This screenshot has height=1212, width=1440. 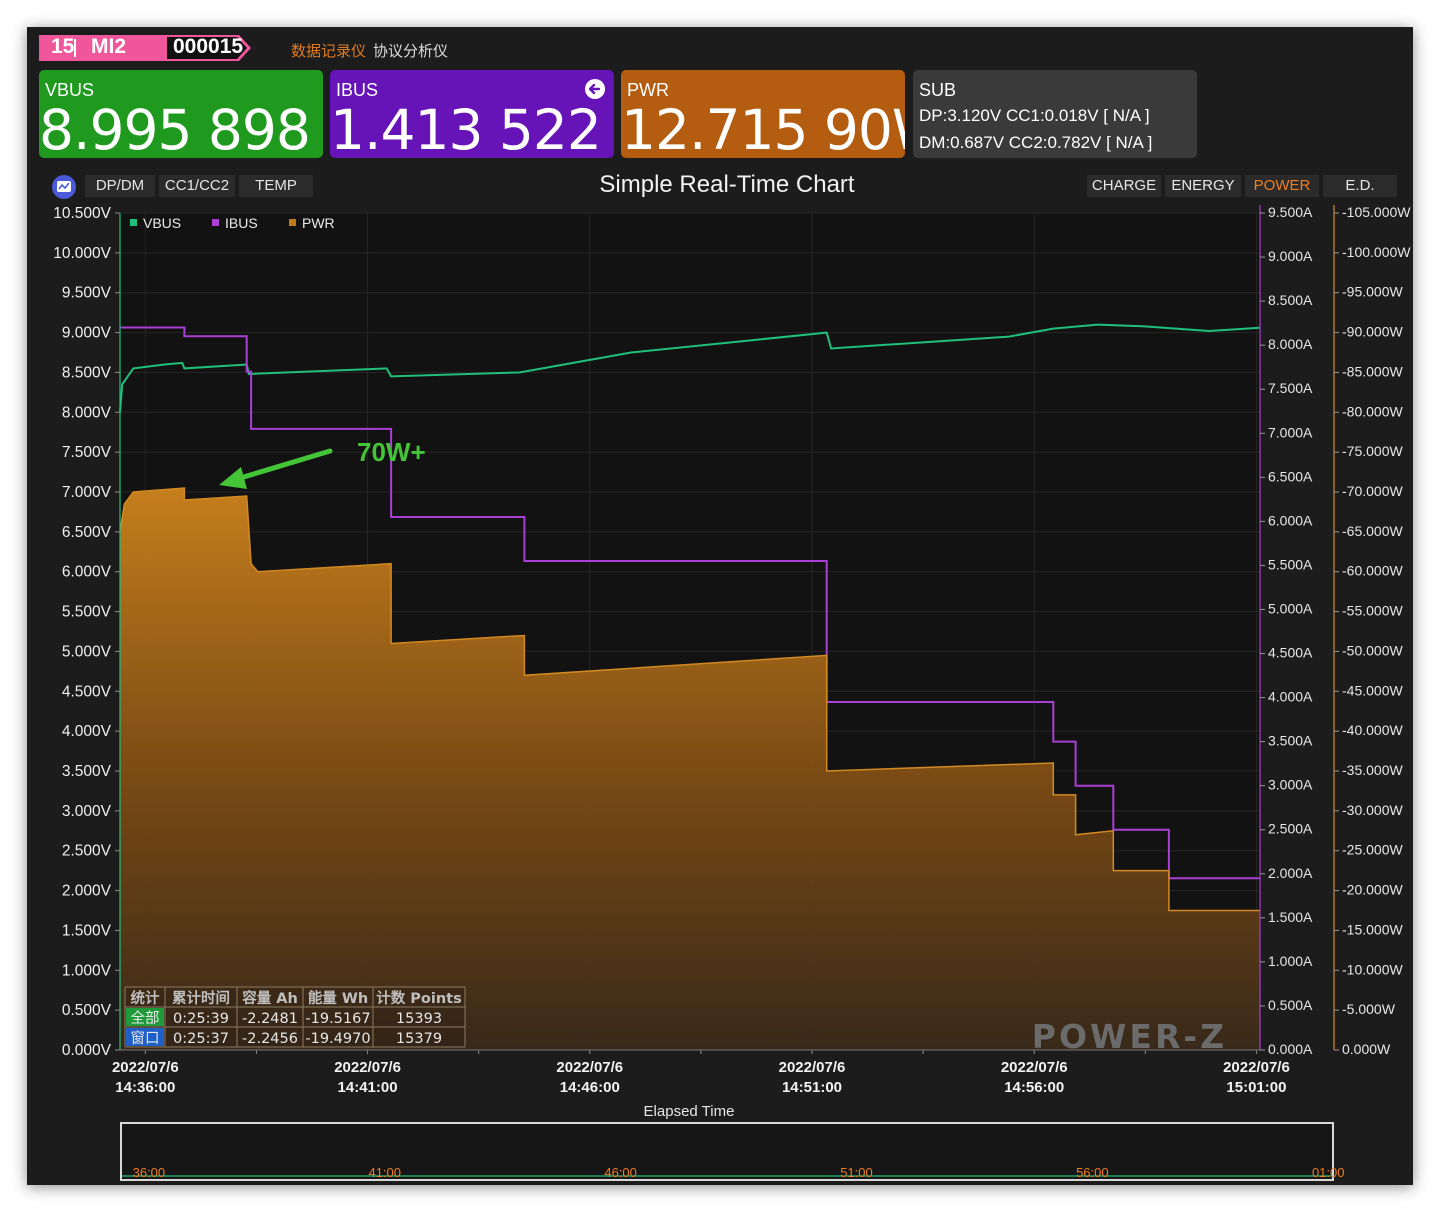 What do you see at coordinates (1372, 650) in the screenshot?
I see `power-tick-label: -50.000W` at bounding box center [1372, 650].